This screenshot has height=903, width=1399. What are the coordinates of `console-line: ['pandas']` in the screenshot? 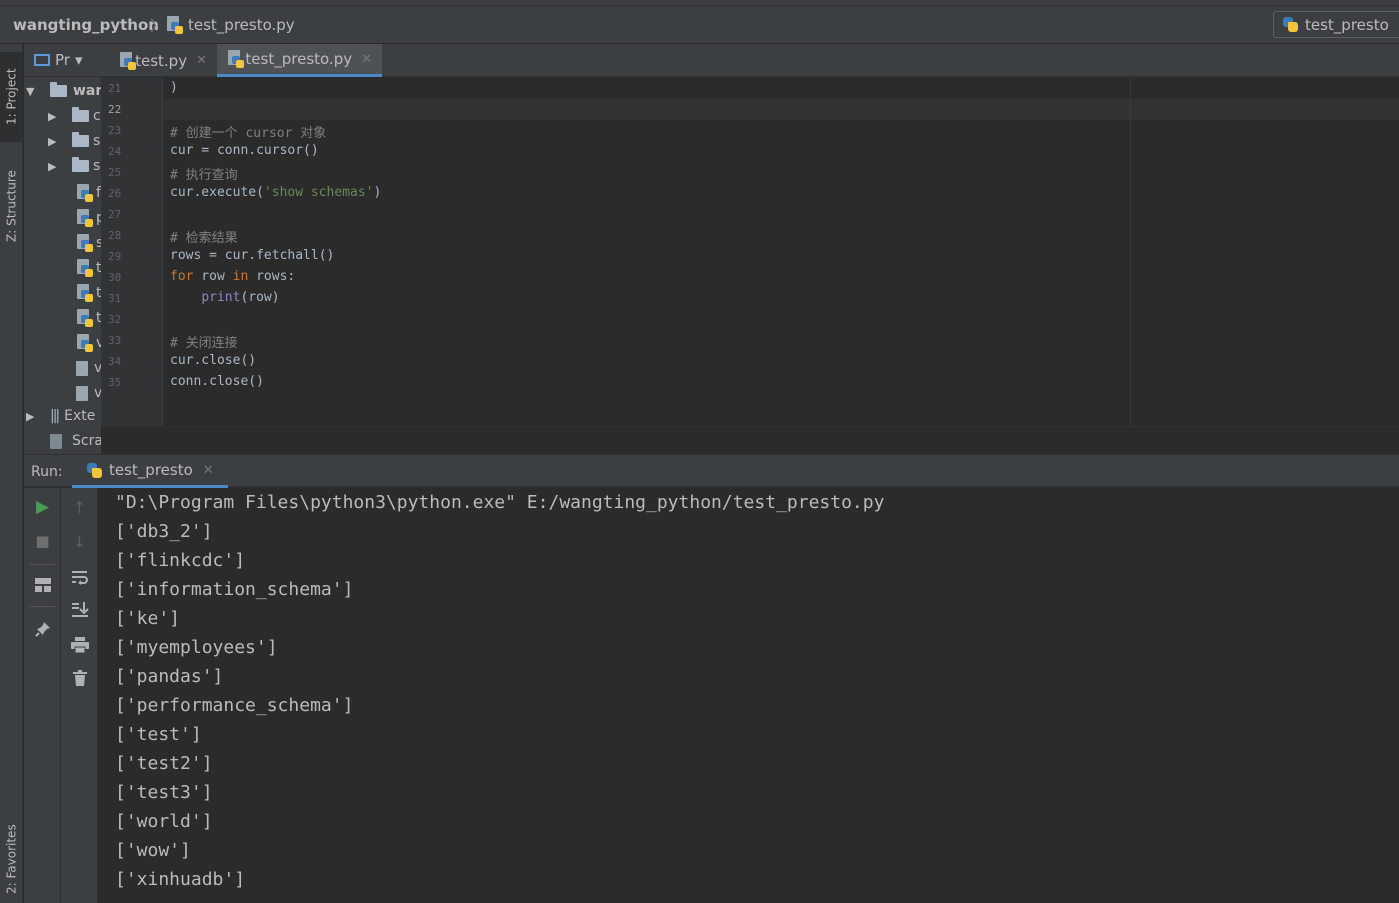 It's located at (169, 676).